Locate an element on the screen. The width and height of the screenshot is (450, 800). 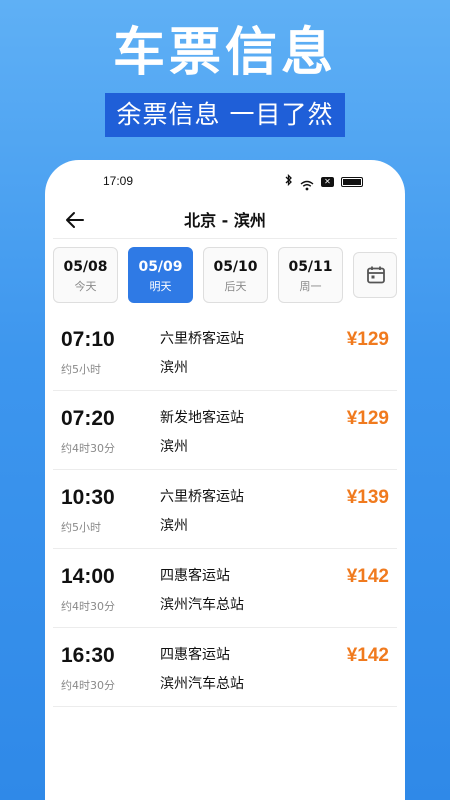
date-tab-date: 05/08 is located at coordinates (85, 267).